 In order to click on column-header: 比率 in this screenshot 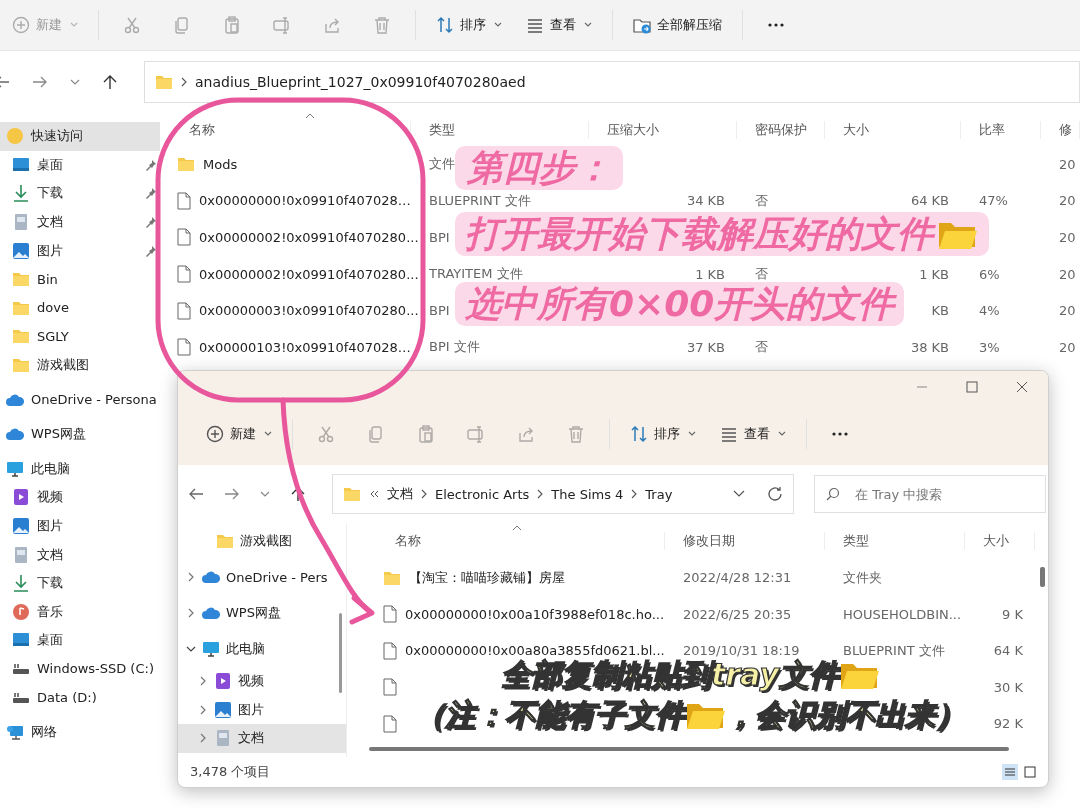, I will do `click(1001, 129)`.